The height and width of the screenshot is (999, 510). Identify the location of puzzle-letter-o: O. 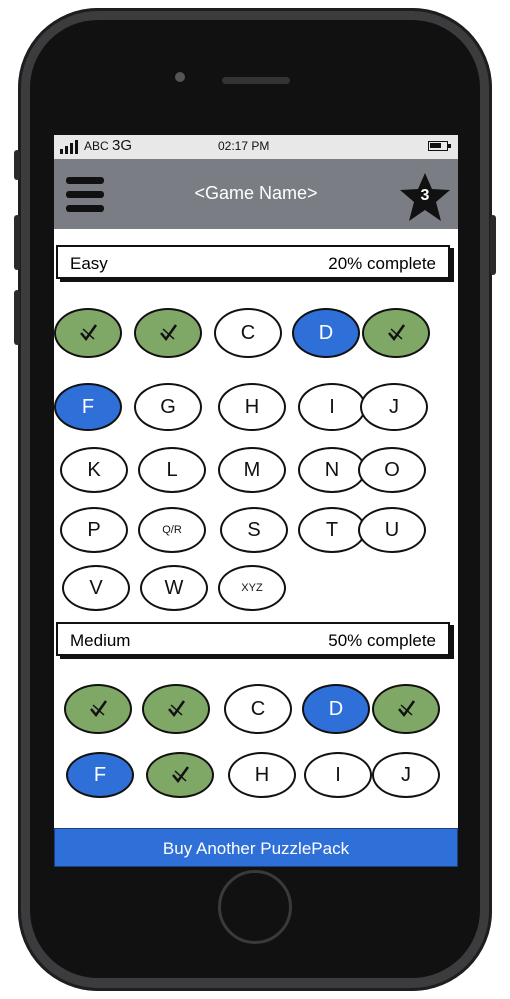
(392, 470).